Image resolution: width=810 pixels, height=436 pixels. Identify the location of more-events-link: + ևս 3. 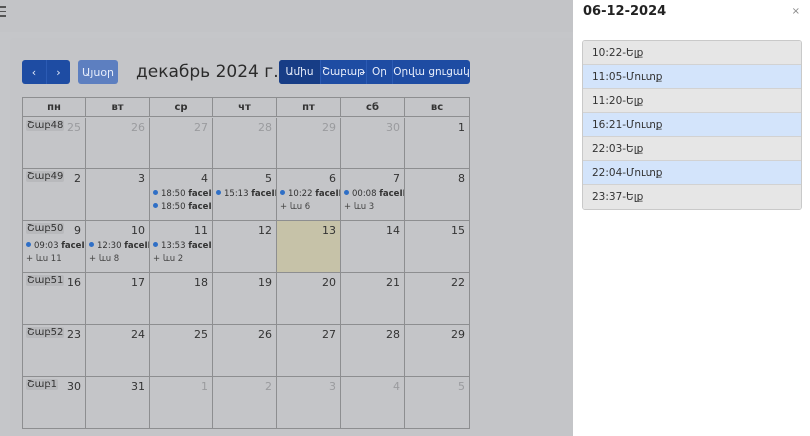
(359, 207).